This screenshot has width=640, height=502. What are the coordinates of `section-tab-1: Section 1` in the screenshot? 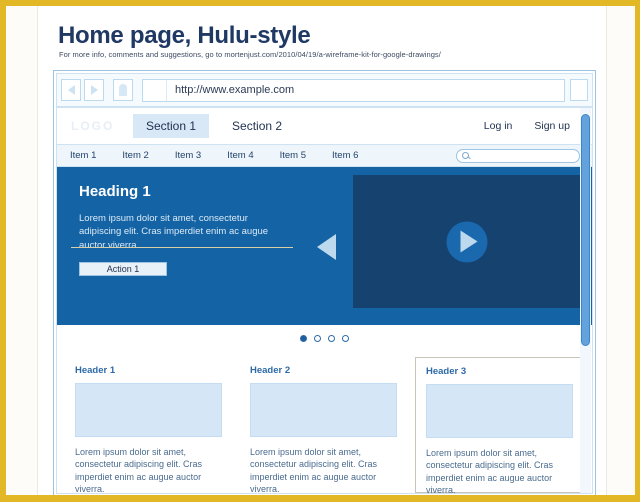 It's located at (171, 126).